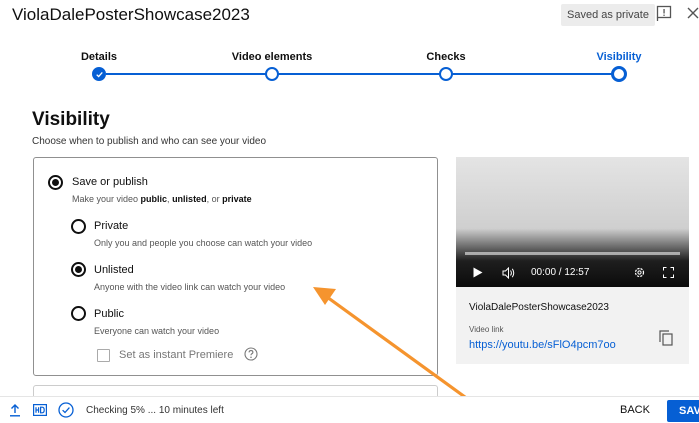  I want to click on stepper-track, so click(359, 74).